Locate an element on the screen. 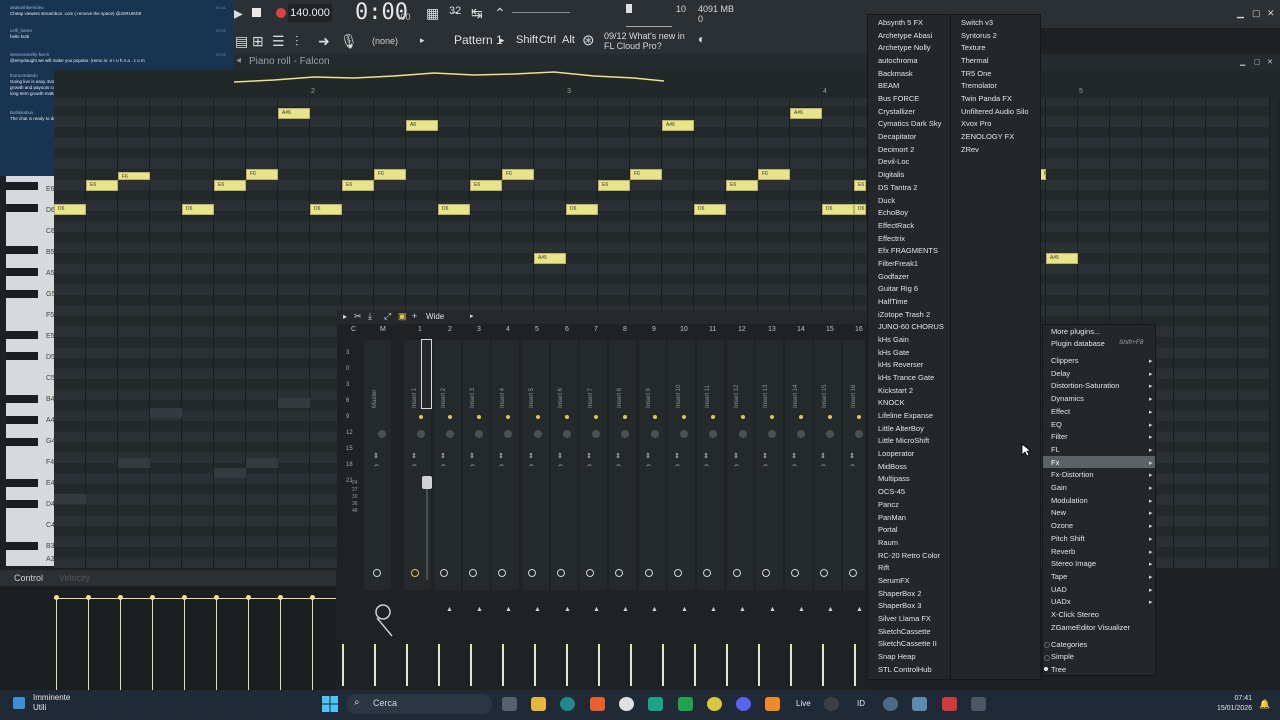 Image resolution: width=1280 pixels, height=720 pixels. mixer-track is located at coordinates (622, 465).